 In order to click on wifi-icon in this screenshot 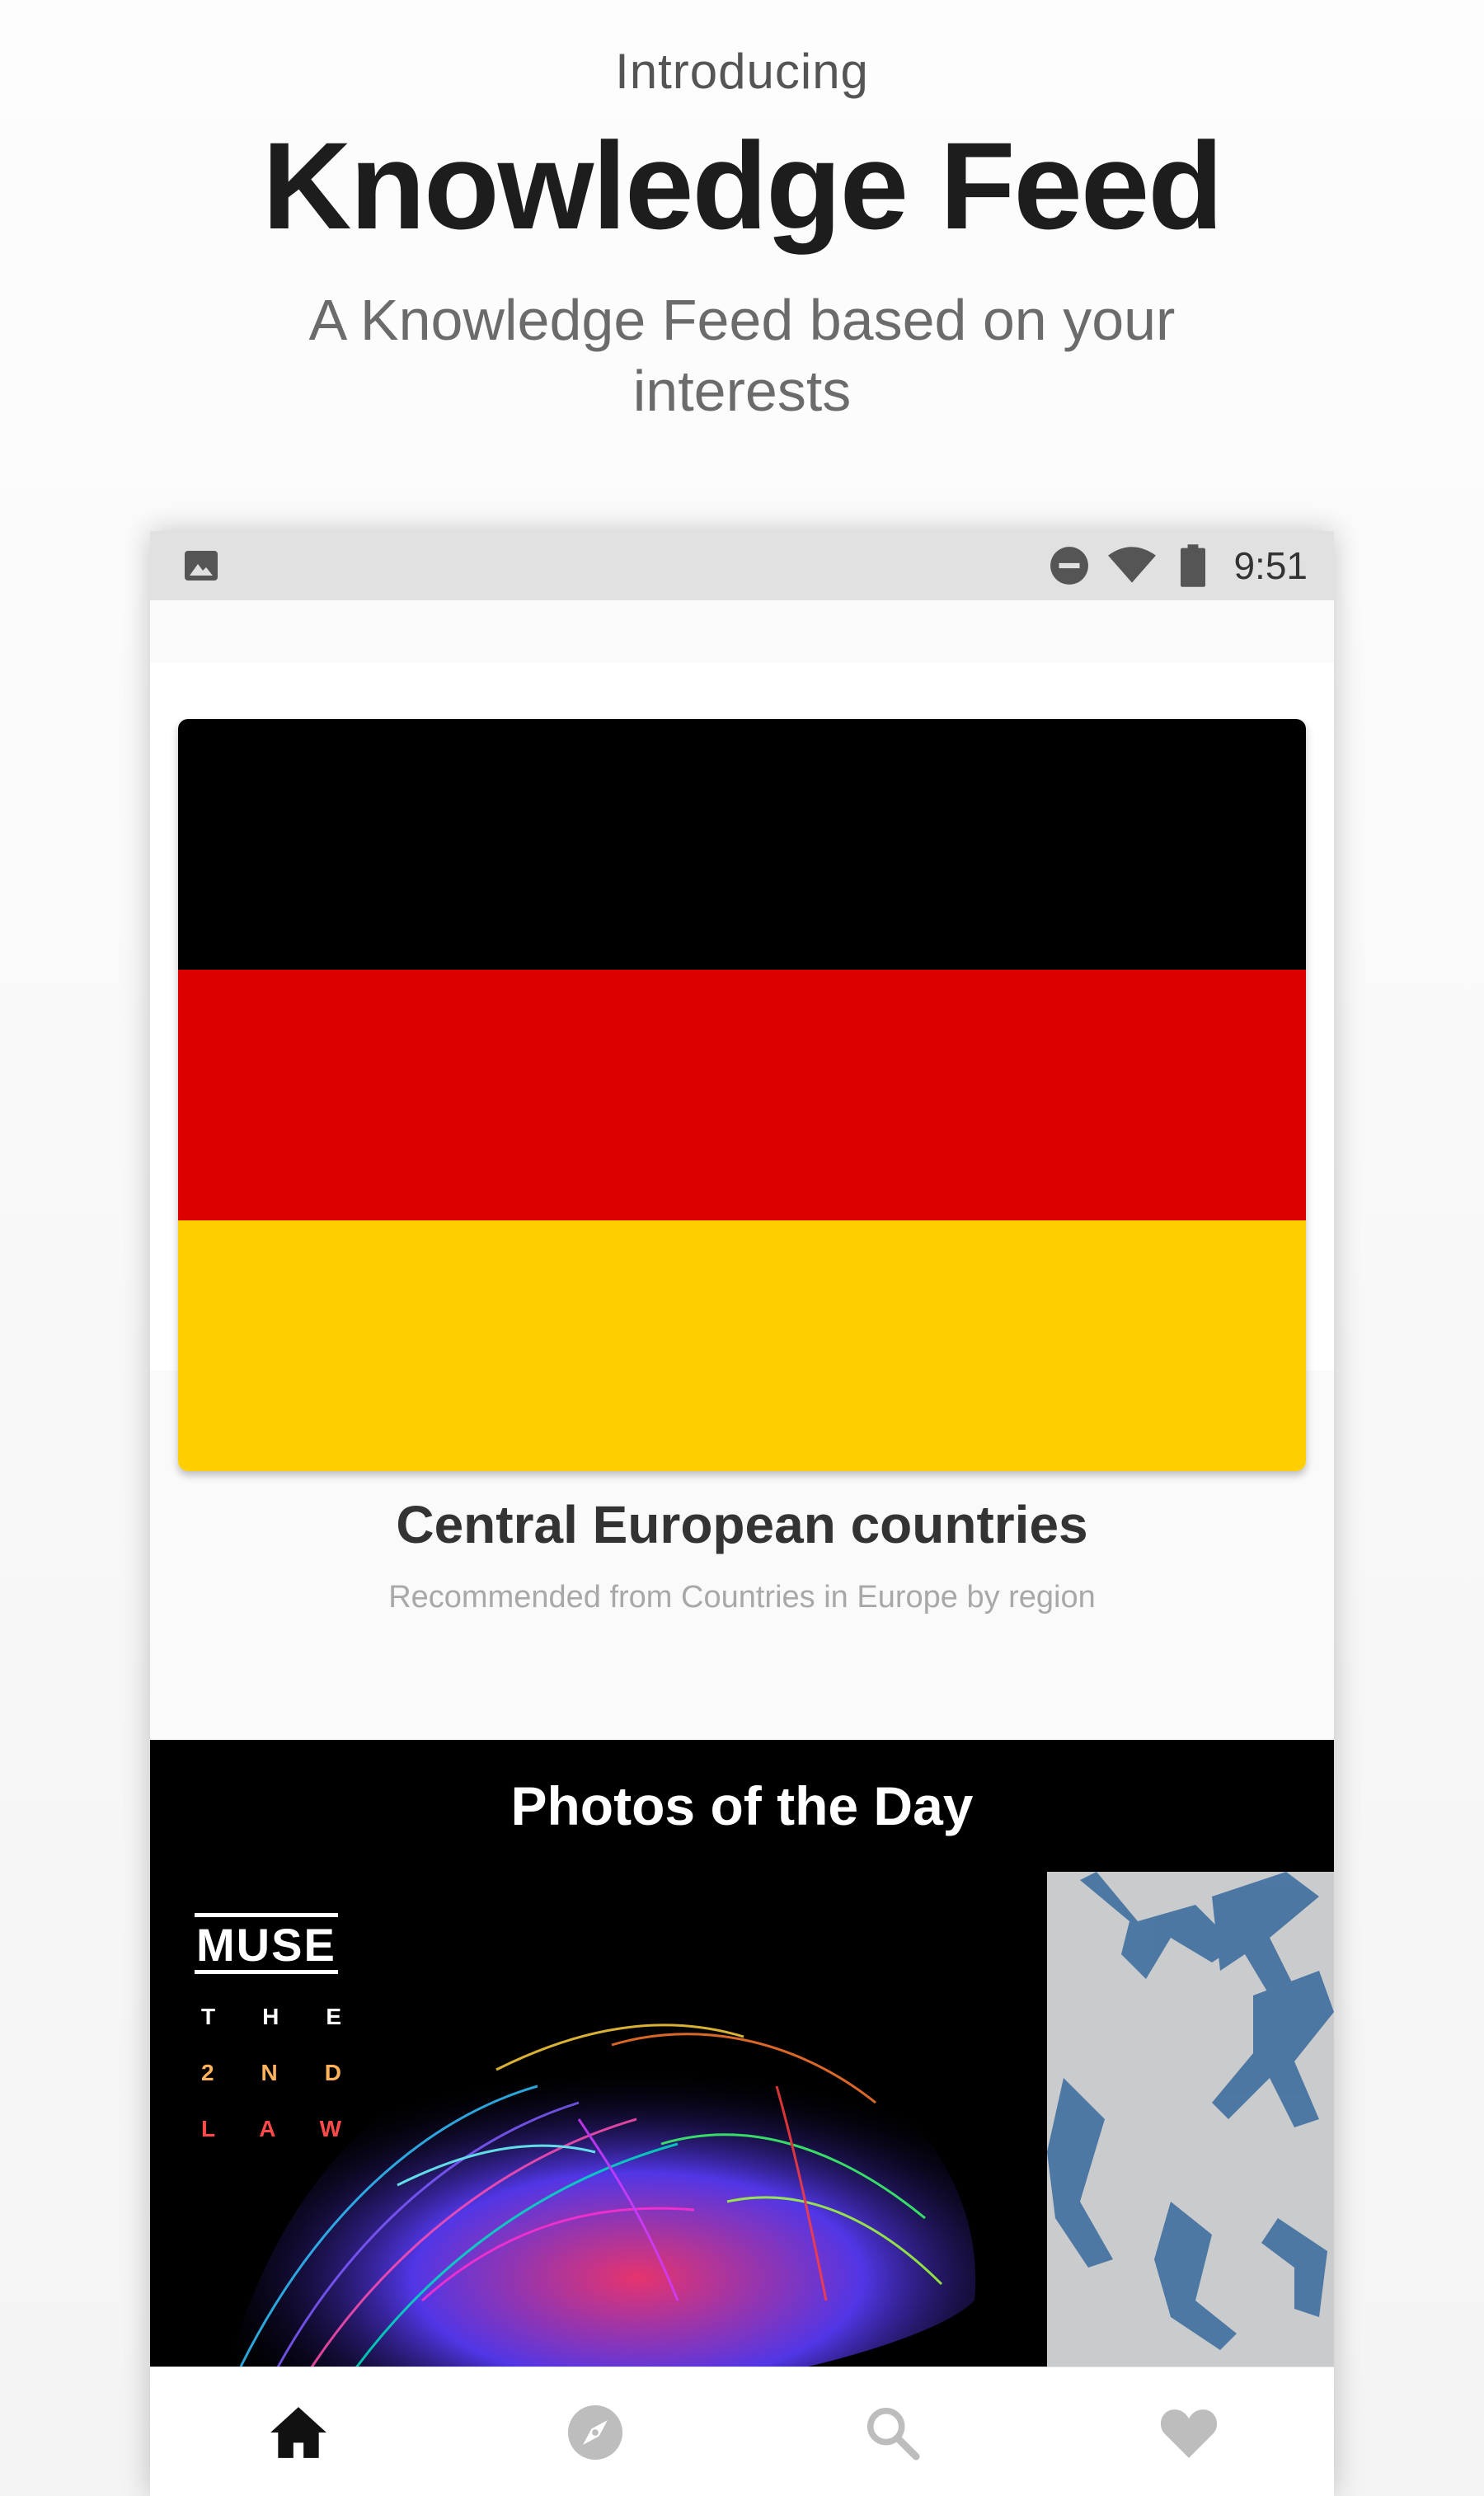, I will do `click(1132, 565)`.